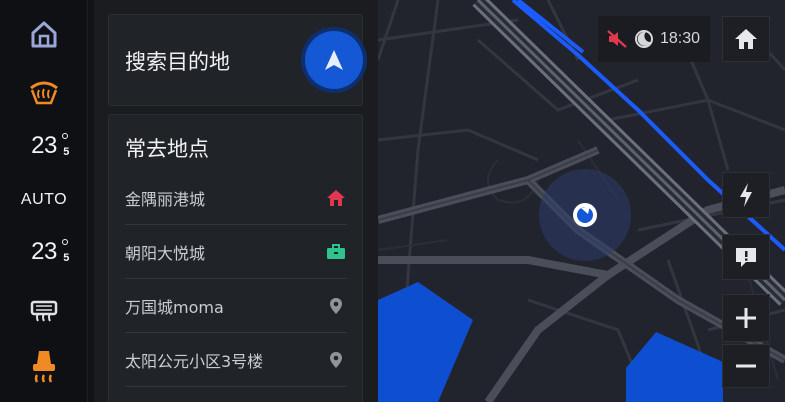 The width and height of the screenshot is (785, 402). Describe the element at coordinates (165, 253) in the screenshot. I see `place-name: 朝阳大悦城` at that location.